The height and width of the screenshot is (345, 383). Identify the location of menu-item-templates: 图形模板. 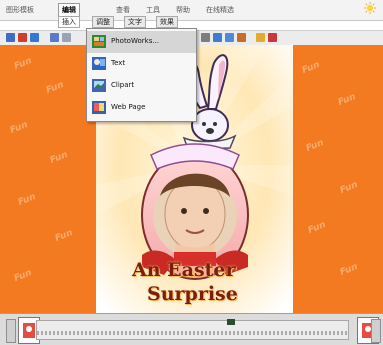
(20, 10).